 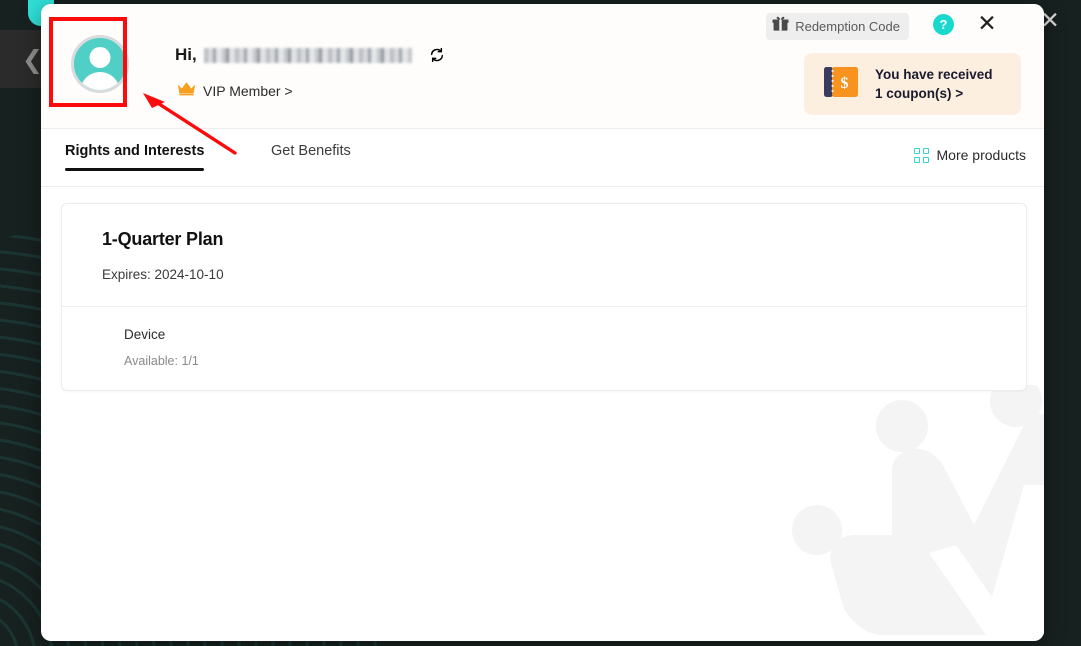 What do you see at coordinates (437, 55) in the screenshot?
I see `refresh-icon` at bounding box center [437, 55].